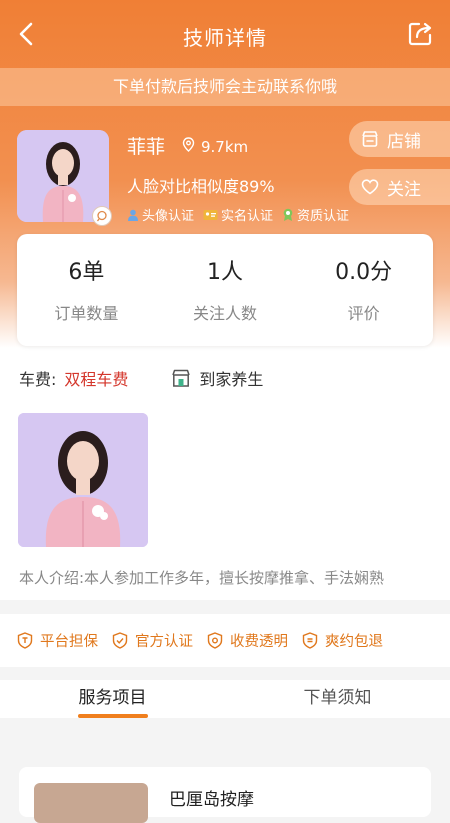 The width and height of the screenshot is (450, 823). I want to click on fee-row: 车费: 双程车费 到家养生, so click(141, 378).